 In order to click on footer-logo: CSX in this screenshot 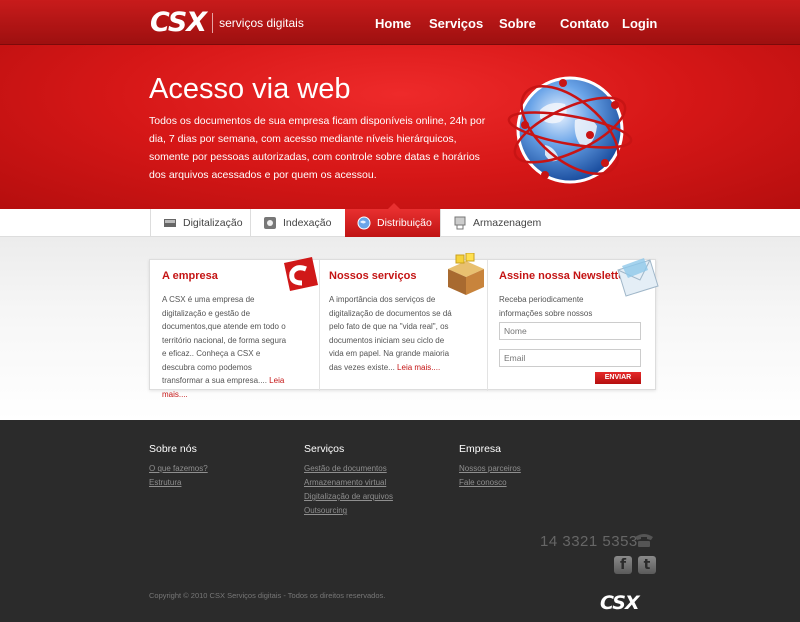, I will do `click(620, 603)`.